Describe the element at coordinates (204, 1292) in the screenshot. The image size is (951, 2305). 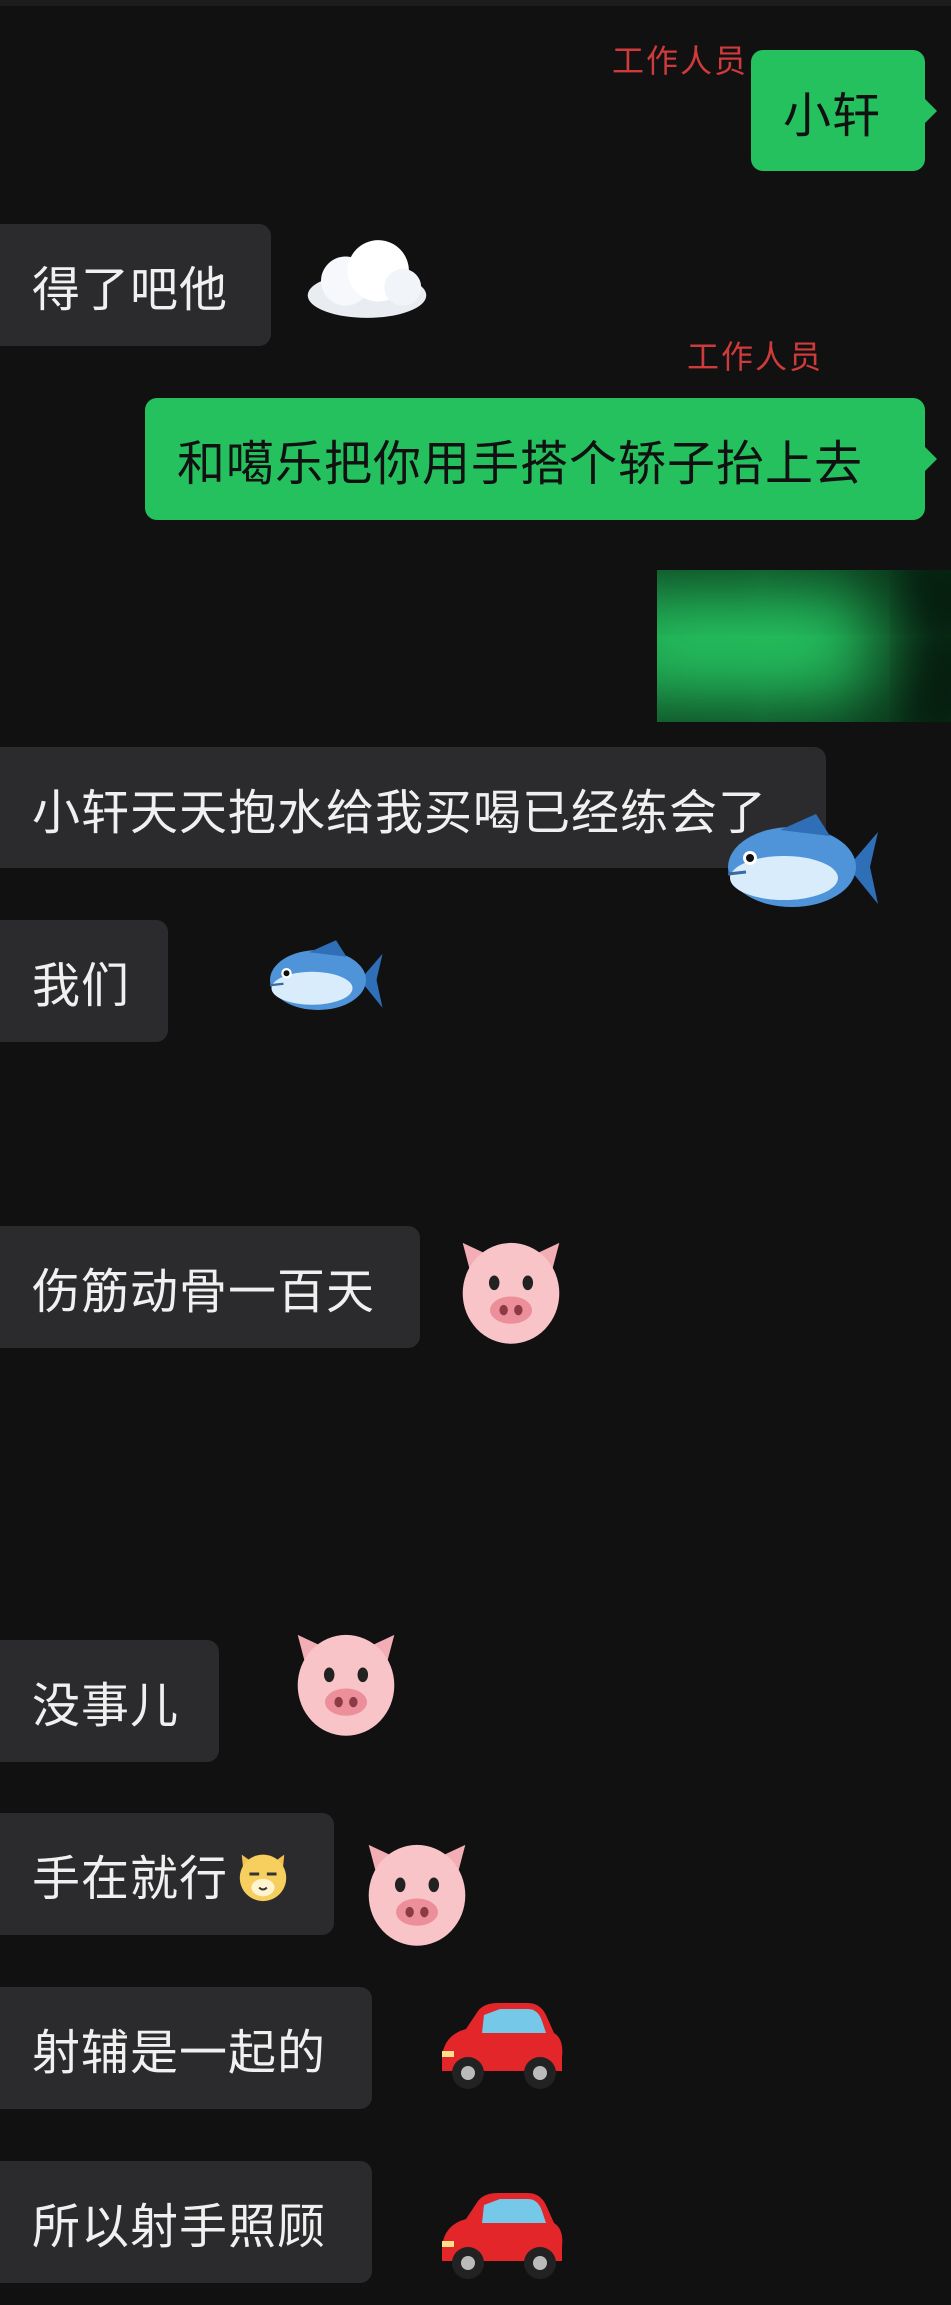
I see `message-text: 伤筋动骨一百天` at that location.